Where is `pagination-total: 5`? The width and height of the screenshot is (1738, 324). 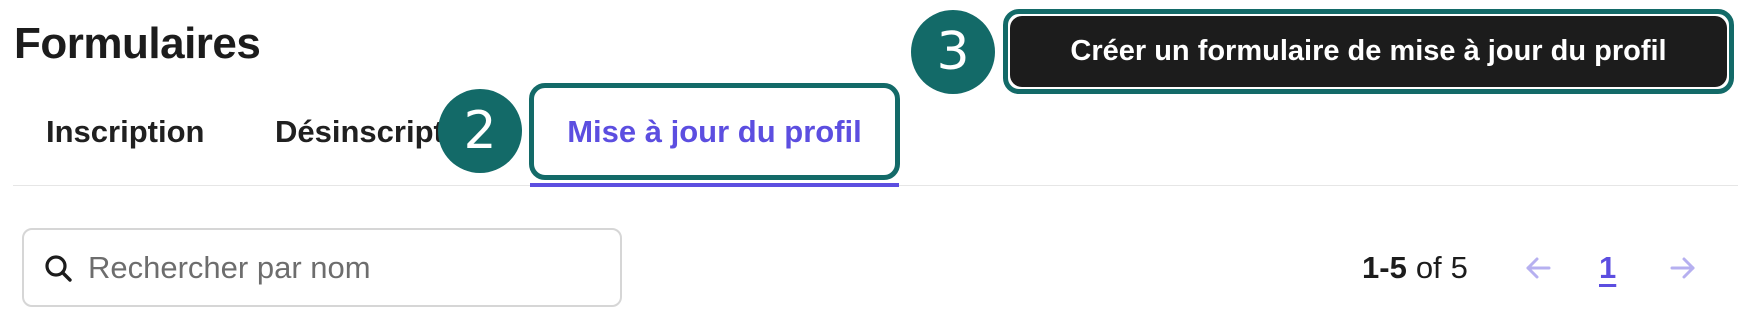 pagination-total: 5 is located at coordinates (1459, 267).